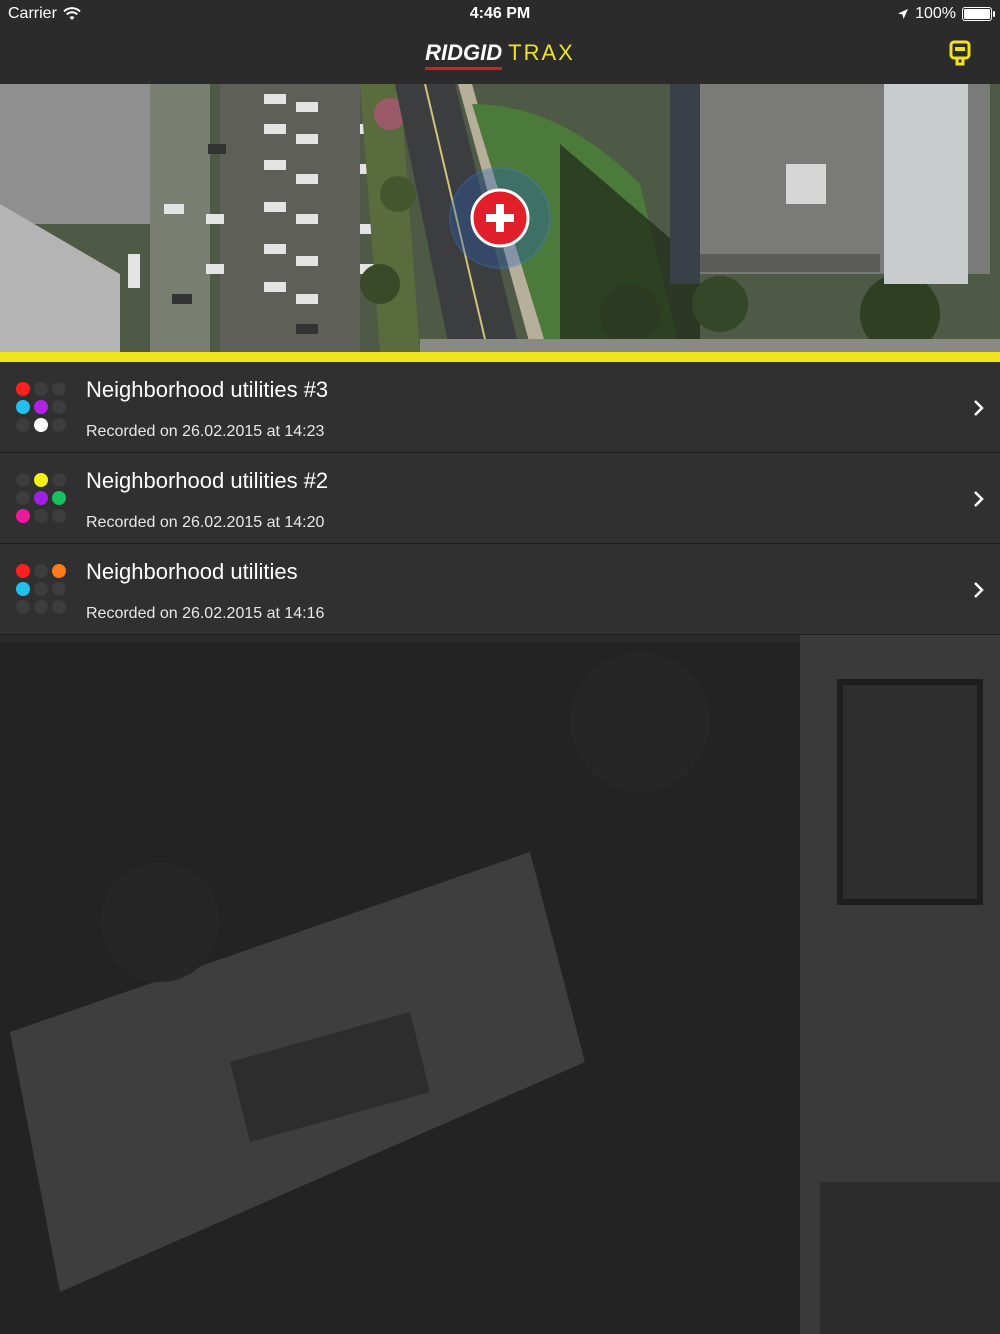  What do you see at coordinates (207, 389) in the screenshot?
I see `recording-title: Neighborhood utilities #3` at bounding box center [207, 389].